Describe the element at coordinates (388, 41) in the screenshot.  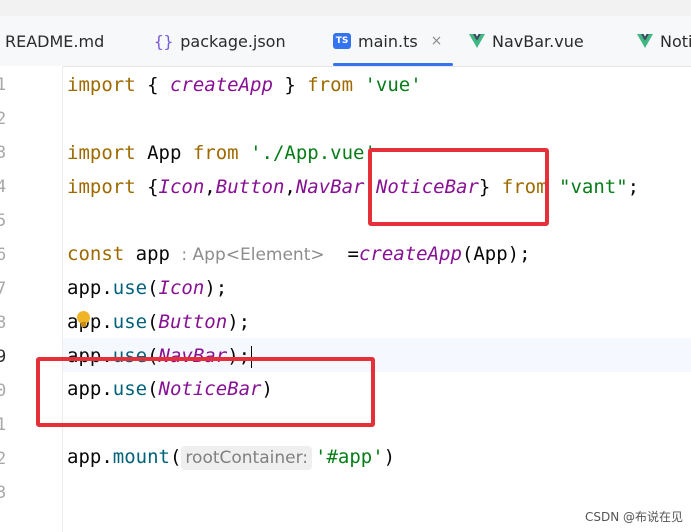
I see `tab-label: main.ts` at that location.